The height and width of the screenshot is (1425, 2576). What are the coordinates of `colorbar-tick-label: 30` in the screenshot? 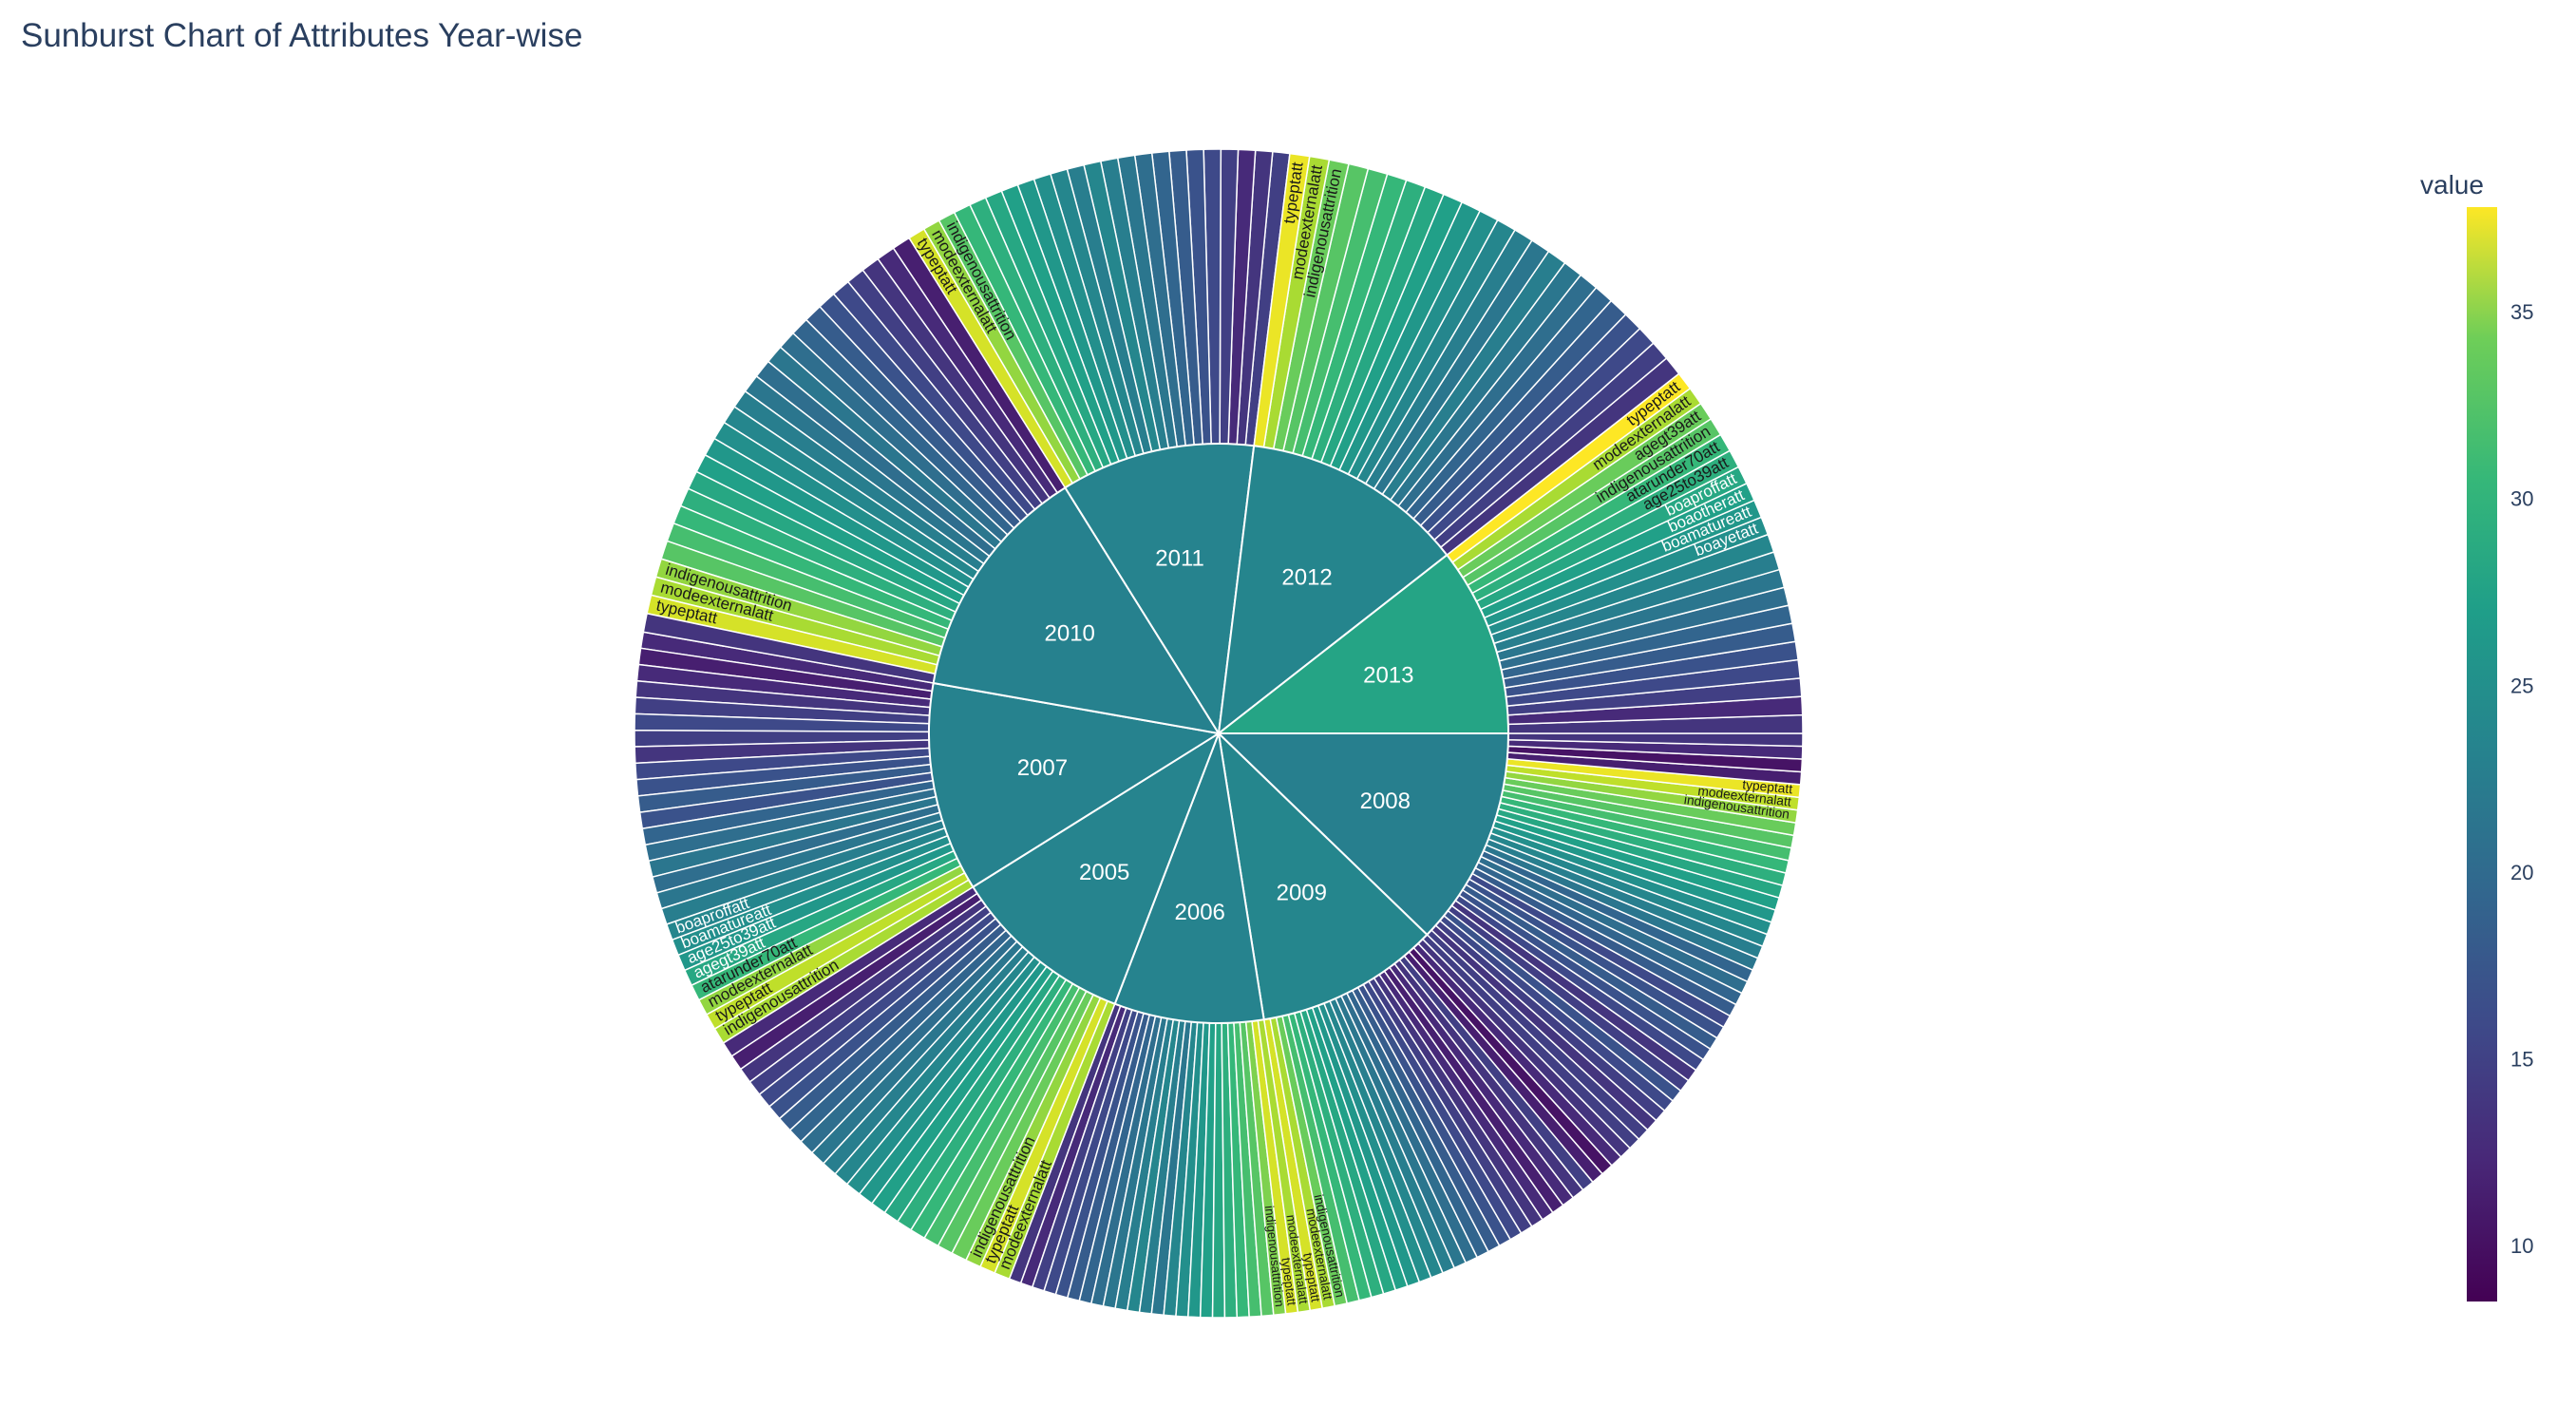 It's located at (2521, 499).